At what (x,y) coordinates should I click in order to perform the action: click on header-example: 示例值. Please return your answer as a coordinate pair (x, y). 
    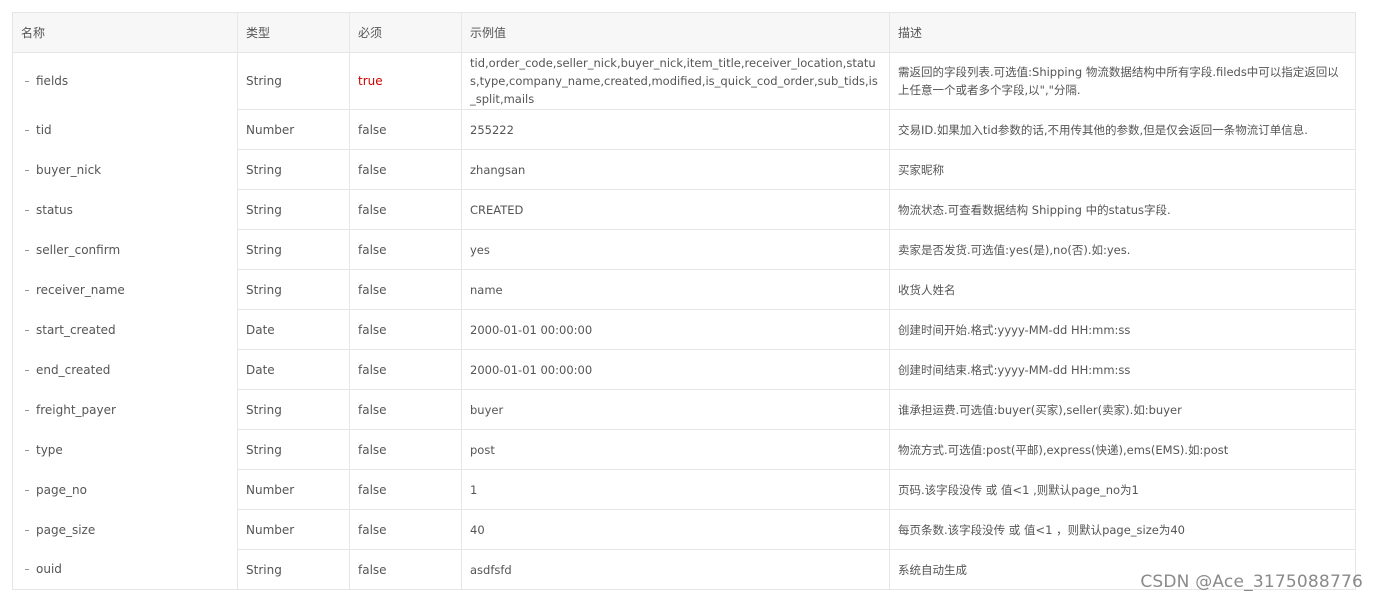
    Looking at the image, I should click on (675, 32).